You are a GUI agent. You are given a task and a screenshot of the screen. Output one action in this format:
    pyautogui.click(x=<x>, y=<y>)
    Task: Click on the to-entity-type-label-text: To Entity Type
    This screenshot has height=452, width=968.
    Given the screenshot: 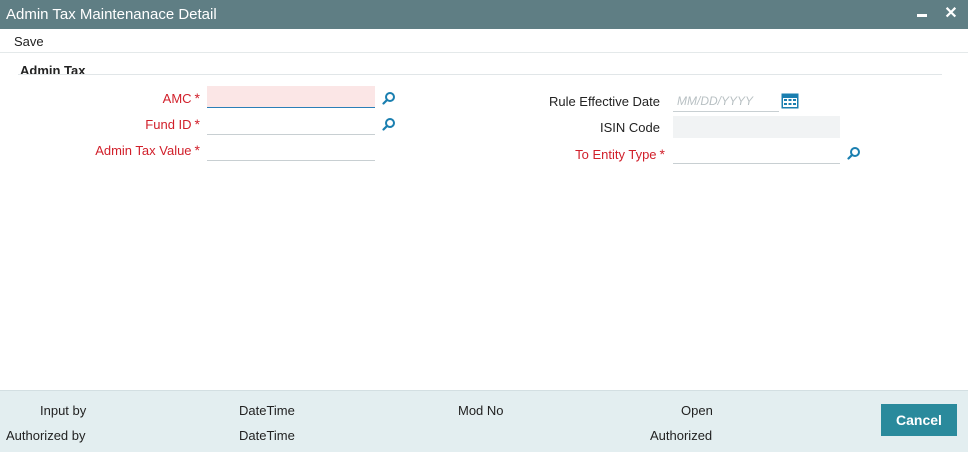 What is the action you would take?
    pyautogui.click(x=616, y=154)
    